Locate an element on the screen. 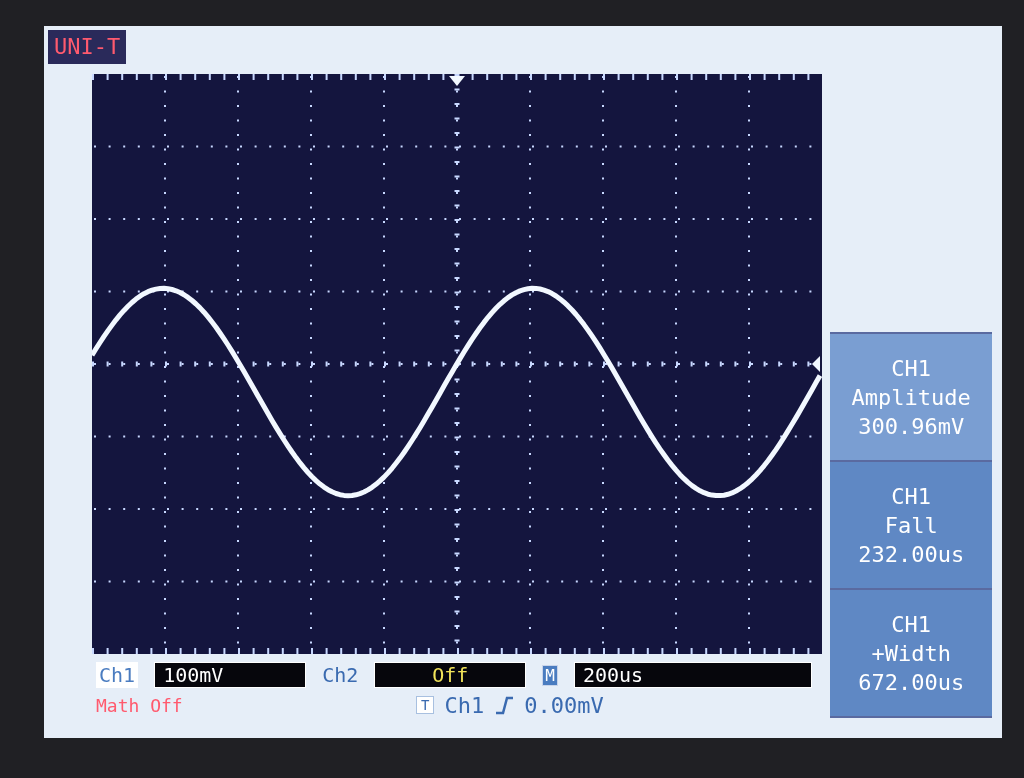 This screenshot has width=1024, height=778. trigger-label: T is located at coordinates (425, 705).